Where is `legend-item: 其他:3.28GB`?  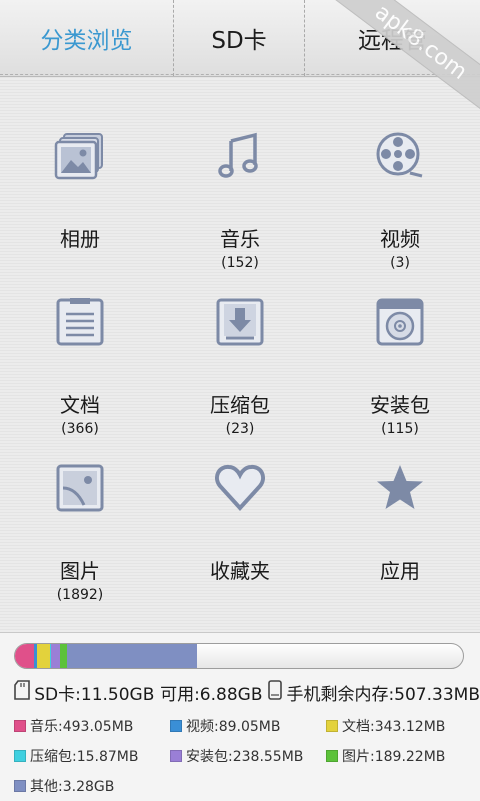 legend-item: 其他:3.28GB is located at coordinates (92, 786).